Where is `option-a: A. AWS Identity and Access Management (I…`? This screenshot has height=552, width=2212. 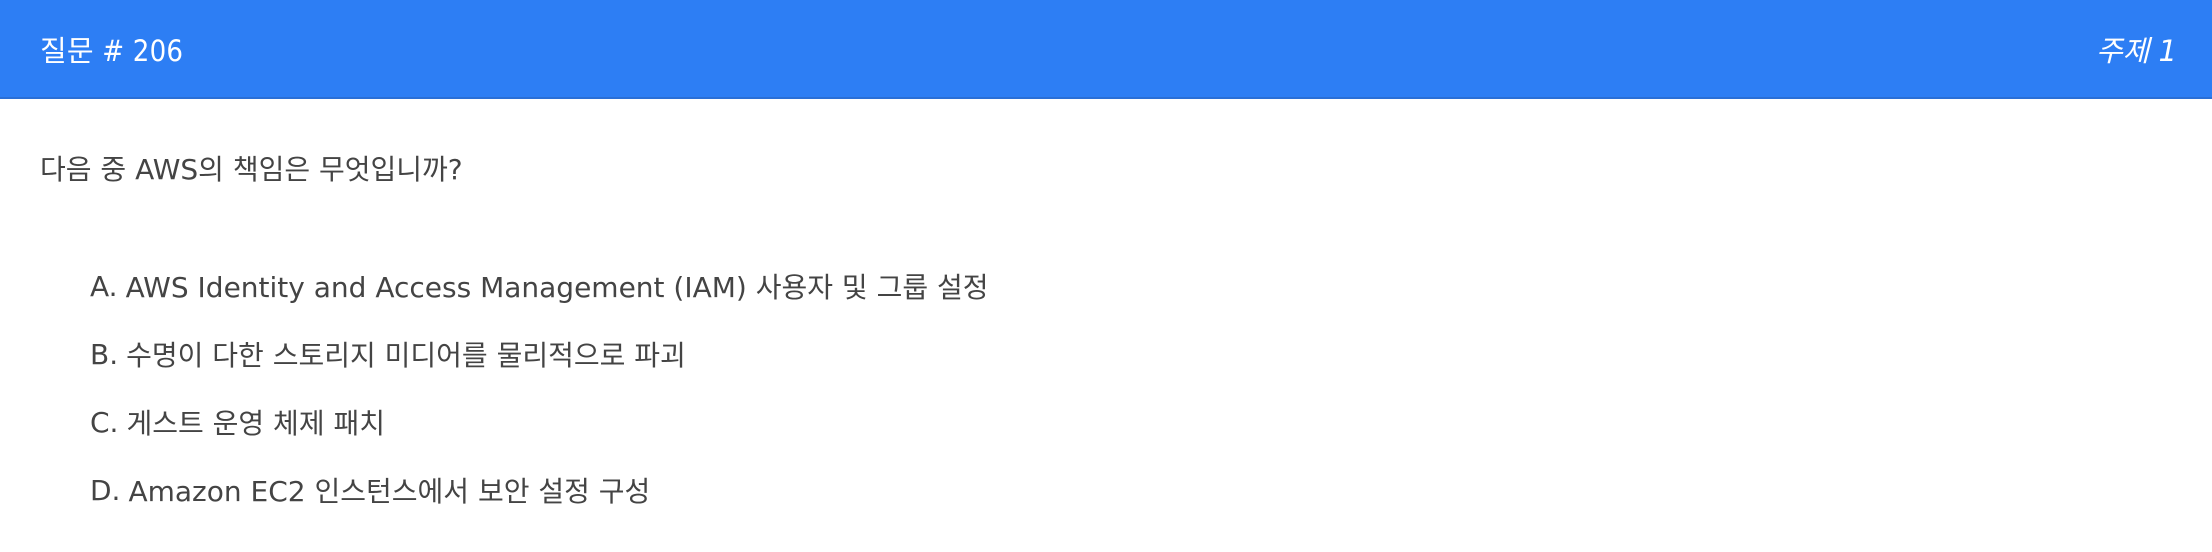 option-a: A. AWS Identity and Access Management (I… is located at coordinates (539, 286).